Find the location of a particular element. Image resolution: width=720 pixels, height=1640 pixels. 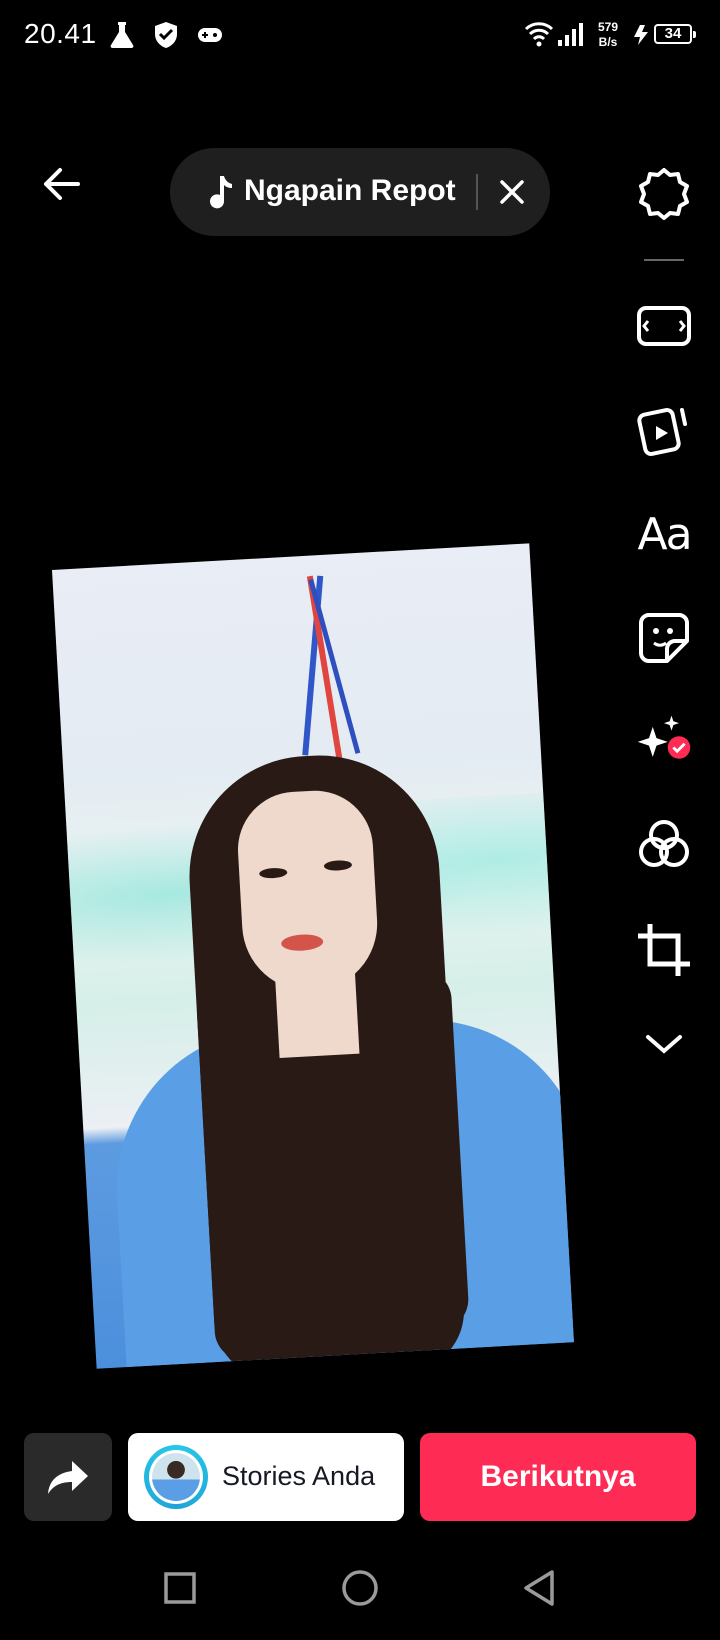

shield-icon is located at coordinates (166, 35).